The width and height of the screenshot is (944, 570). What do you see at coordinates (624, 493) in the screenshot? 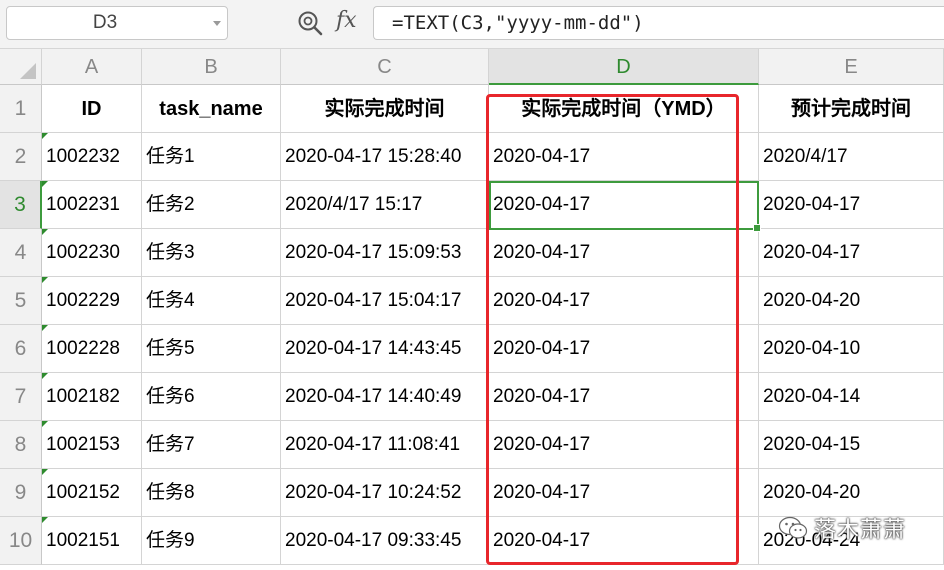
I see `cell-d9: 2020-04-17` at bounding box center [624, 493].